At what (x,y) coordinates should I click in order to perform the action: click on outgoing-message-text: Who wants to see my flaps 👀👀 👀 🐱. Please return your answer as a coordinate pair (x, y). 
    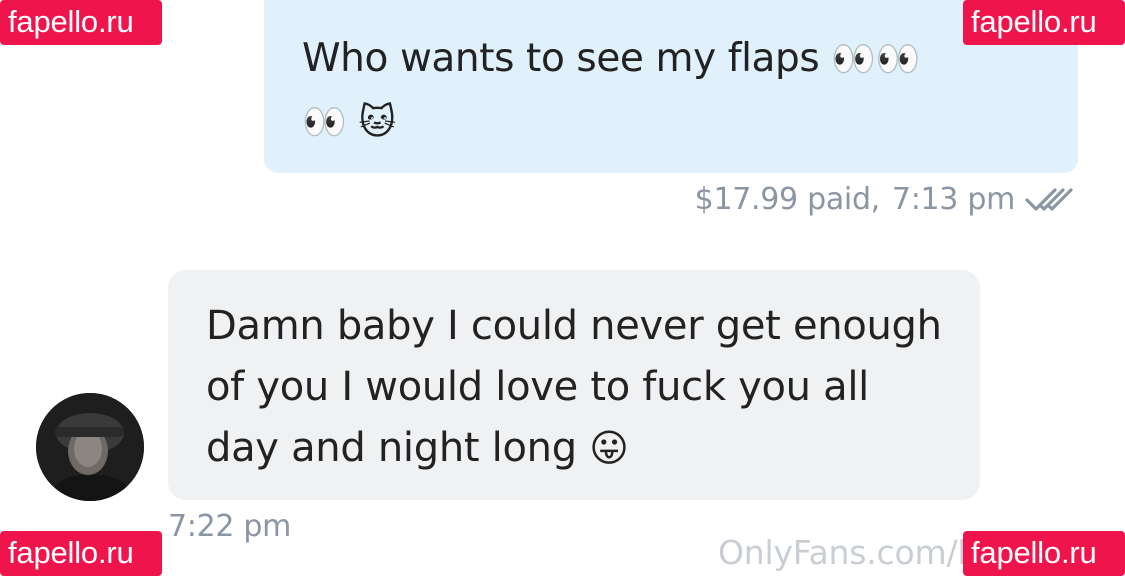
    Looking at the image, I should click on (670, 91).